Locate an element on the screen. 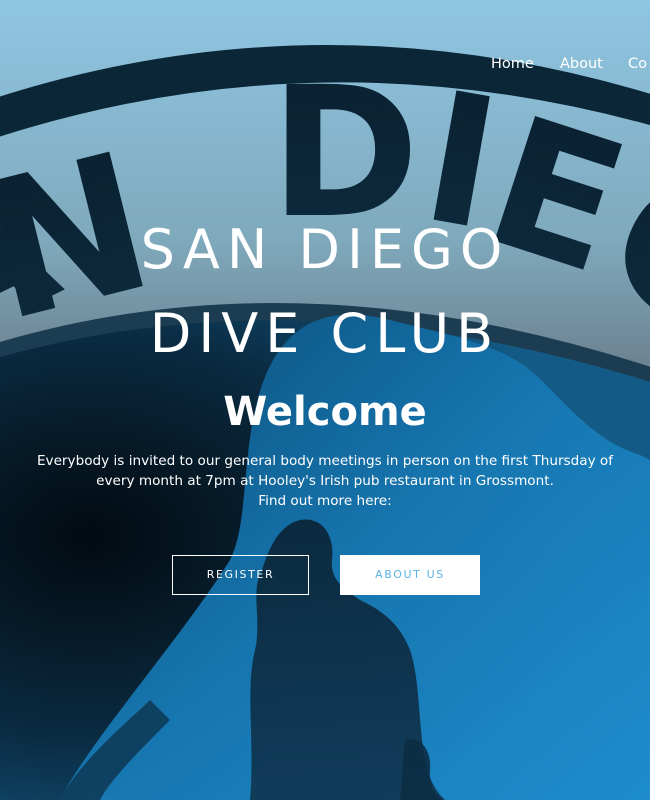  welcome-heading: Welcome is located at coordinates (325, 412).